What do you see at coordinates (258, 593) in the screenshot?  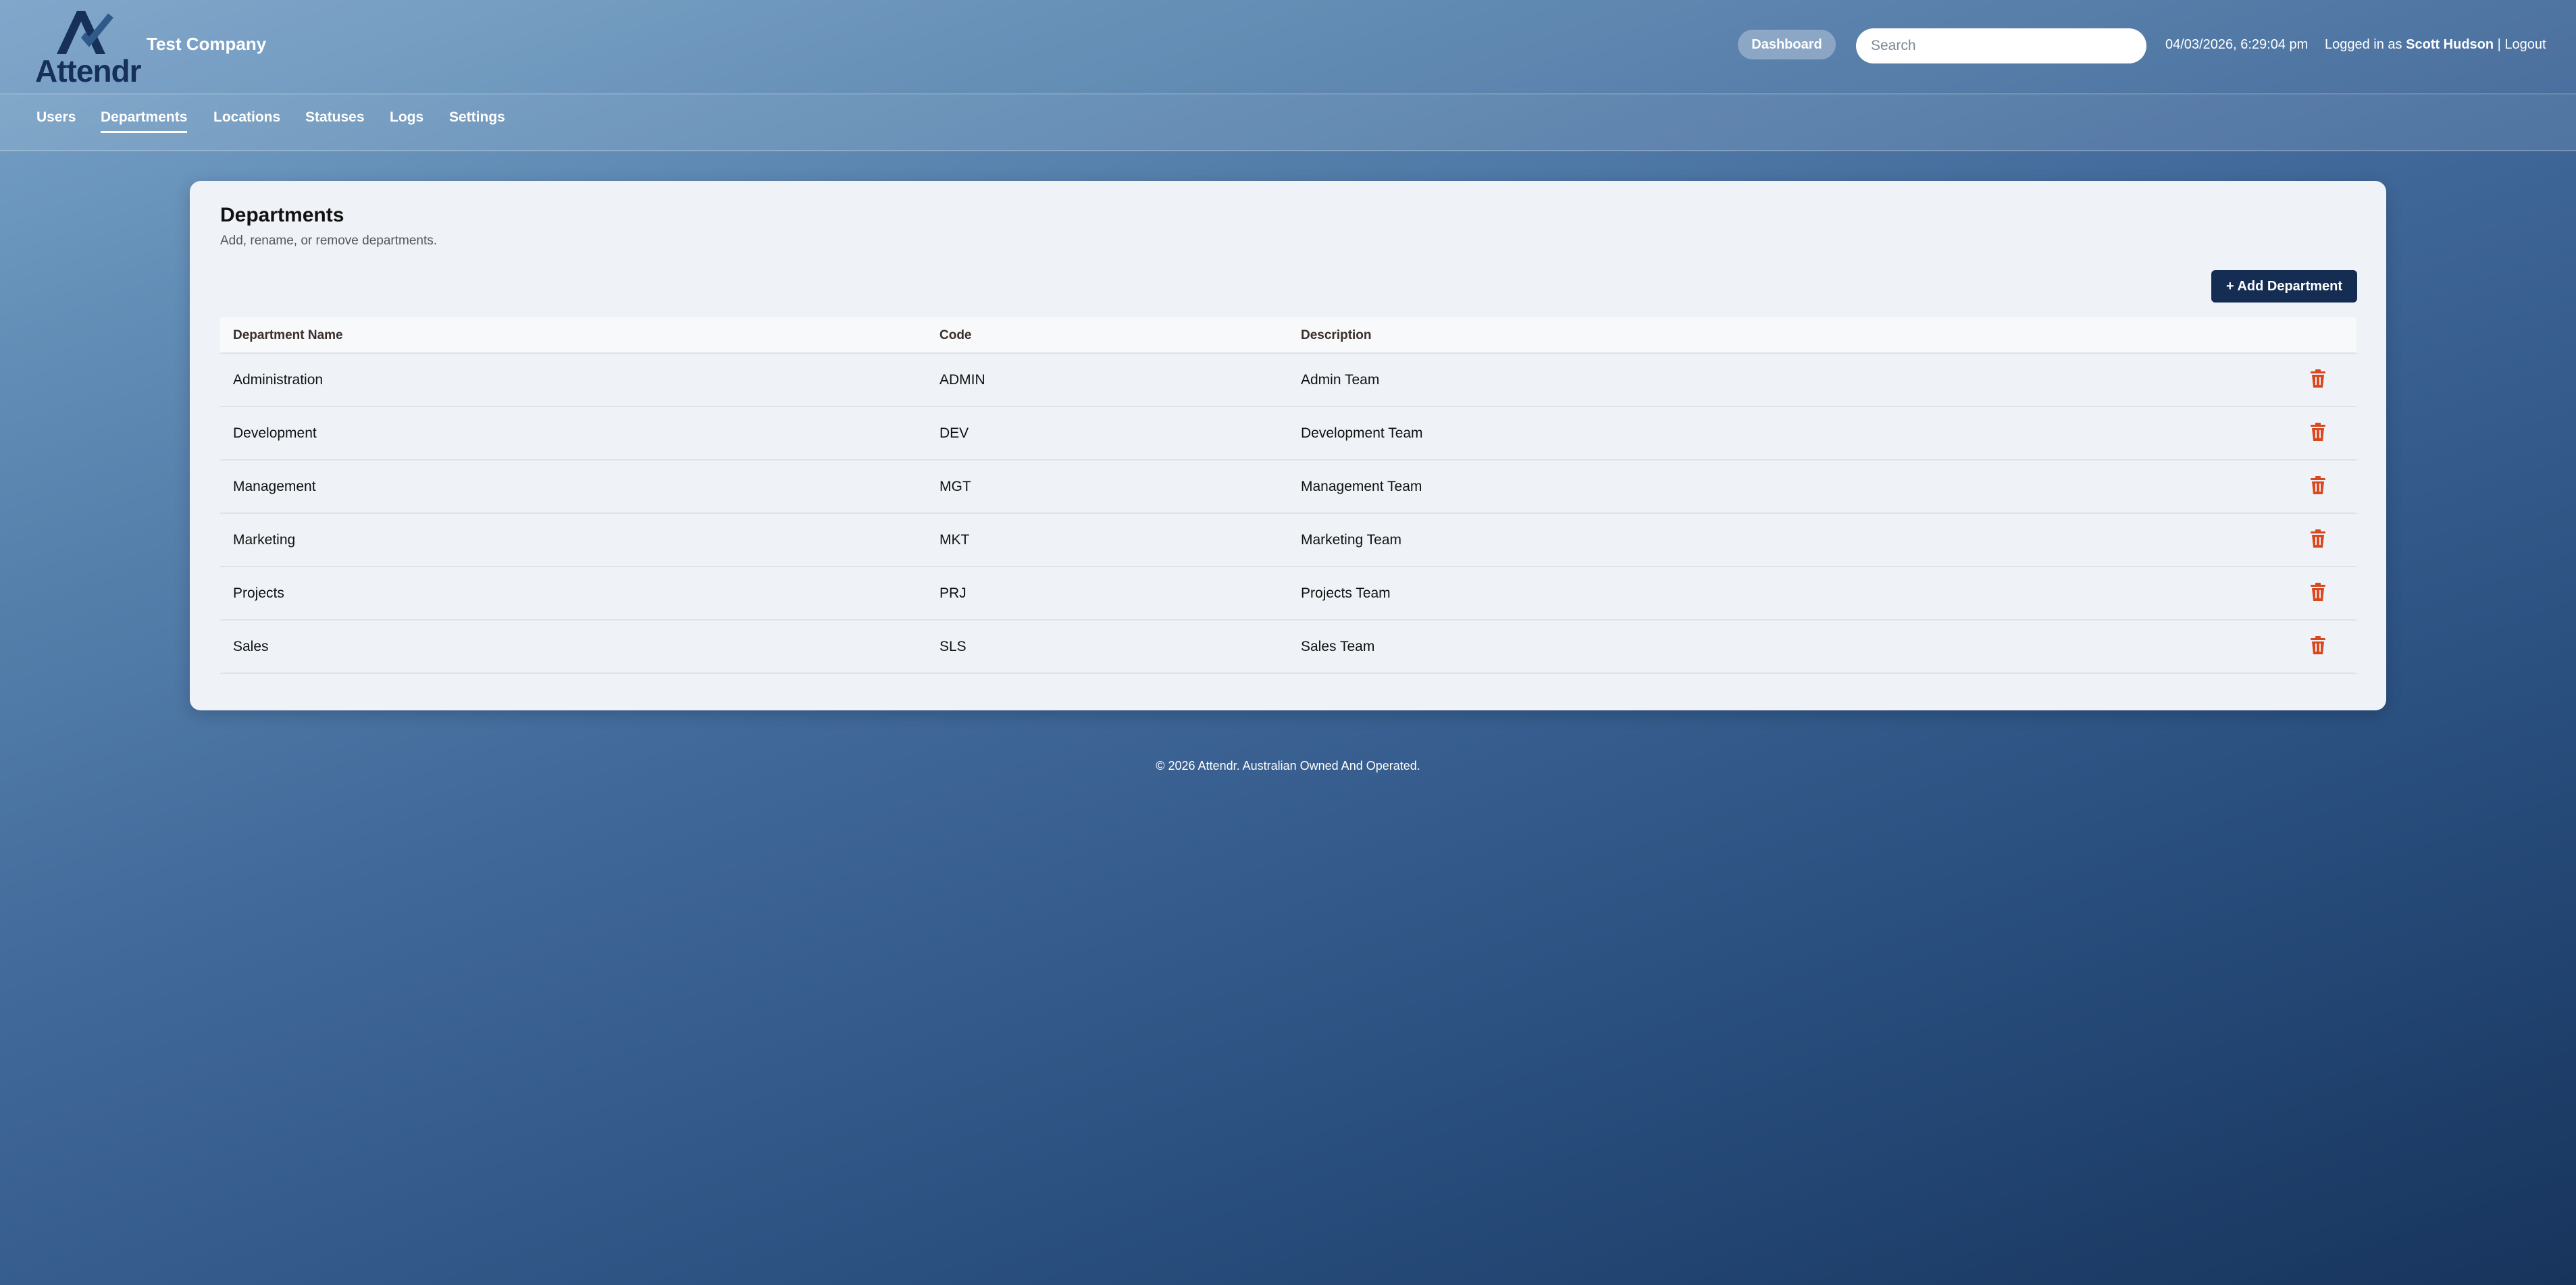 I see `department-name: Projects` at bounding box center [258, 593].